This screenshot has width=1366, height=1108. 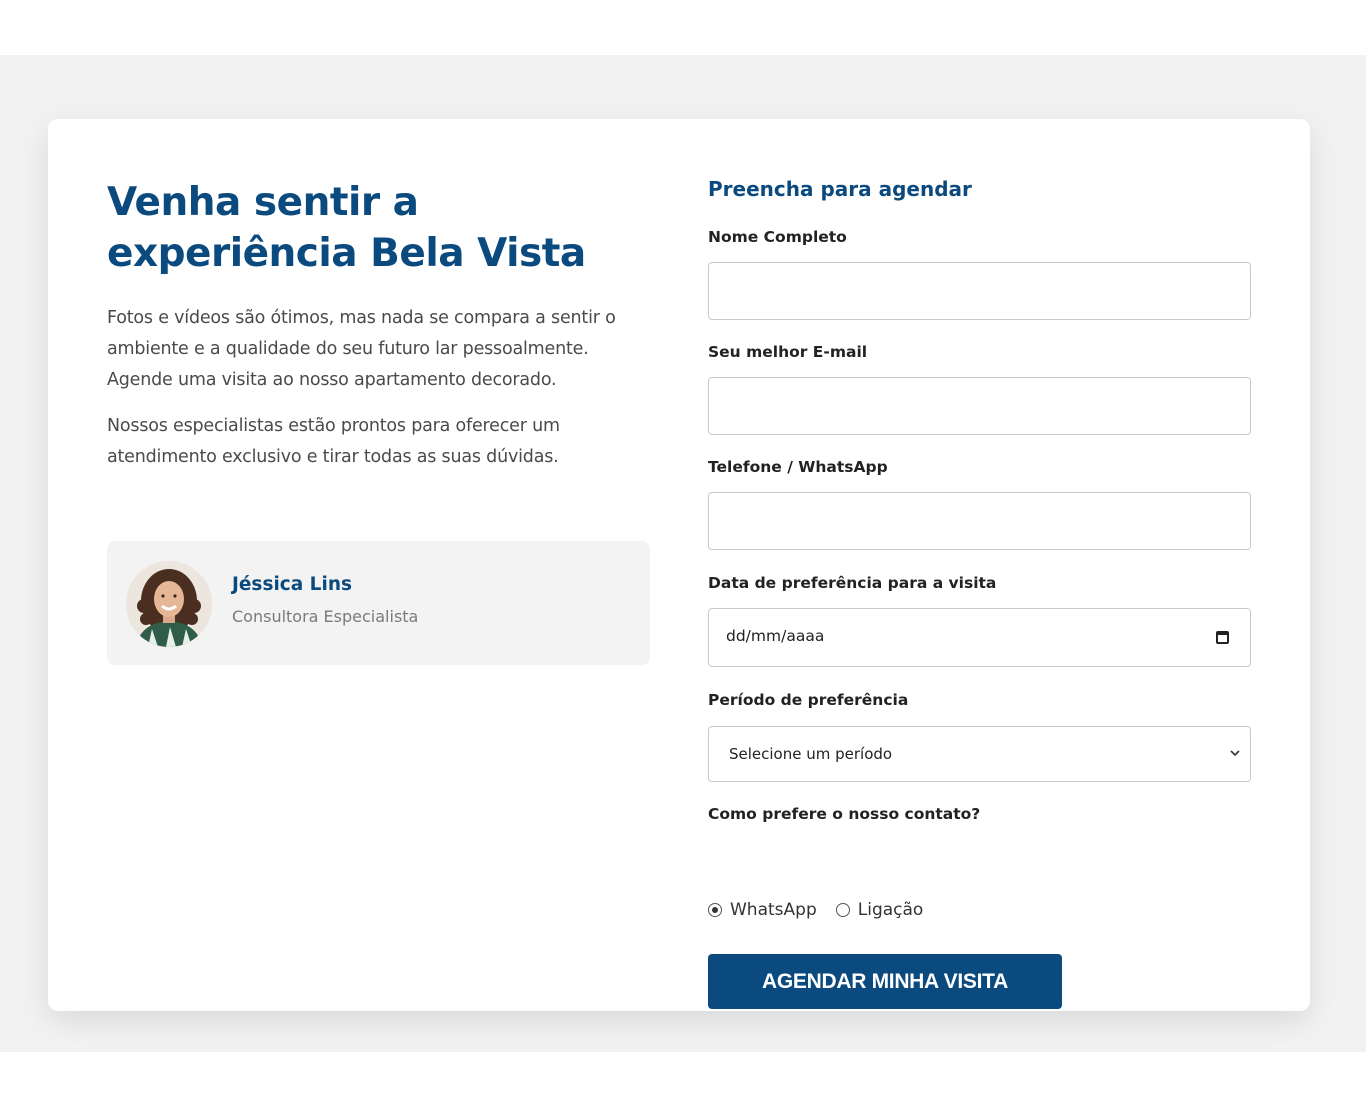 I want to click on email-label: Seu melhor E-mail, so click(x=788, y=352).